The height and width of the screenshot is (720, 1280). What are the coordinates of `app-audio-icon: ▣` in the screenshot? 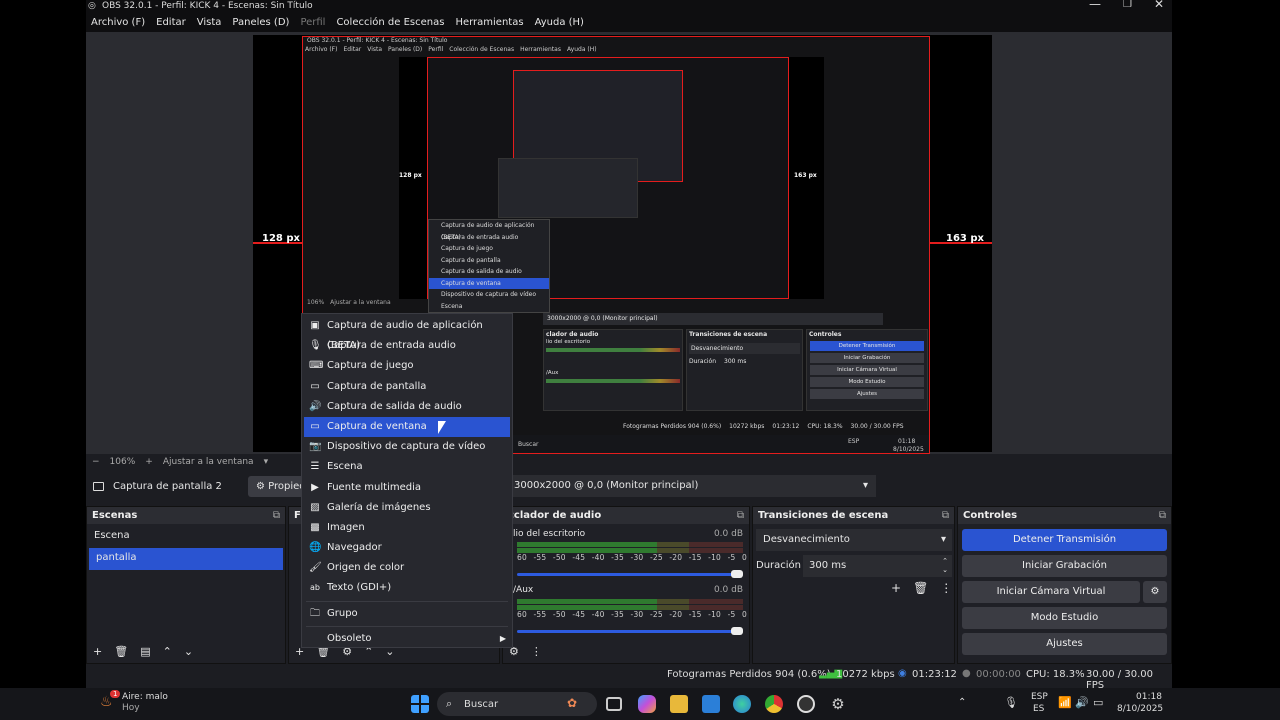 It's located at (315, 325).